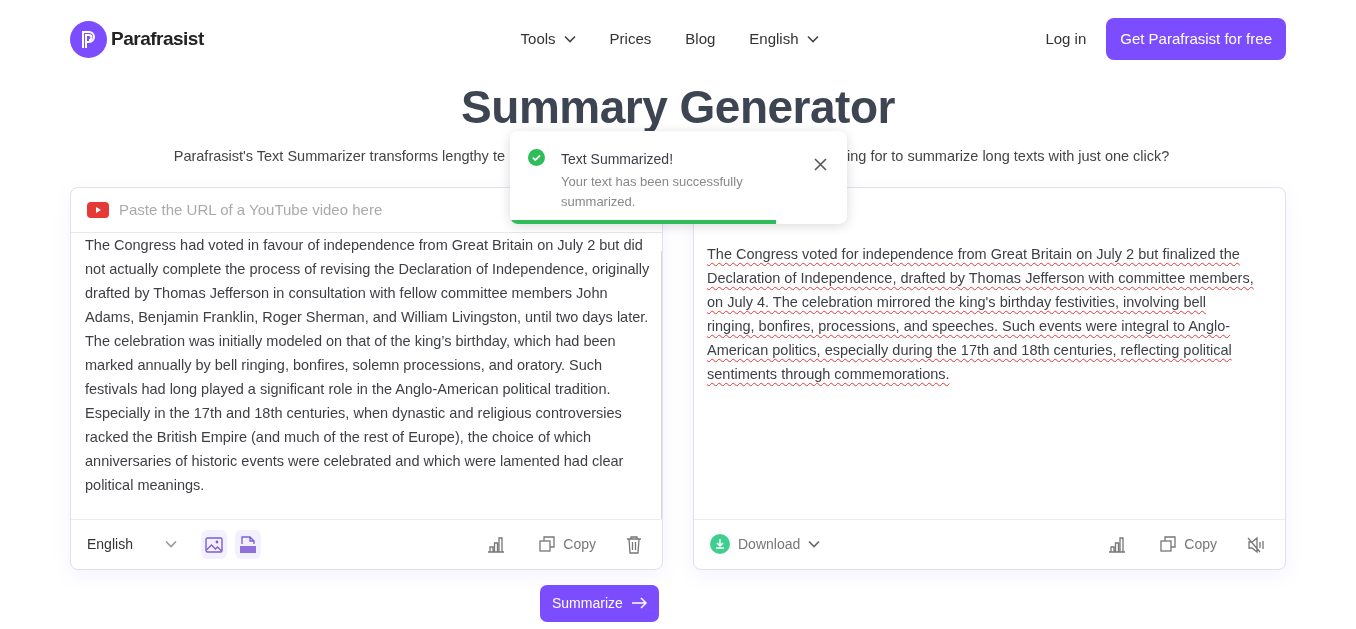  I want to click on download-icon, so click(720, 544).